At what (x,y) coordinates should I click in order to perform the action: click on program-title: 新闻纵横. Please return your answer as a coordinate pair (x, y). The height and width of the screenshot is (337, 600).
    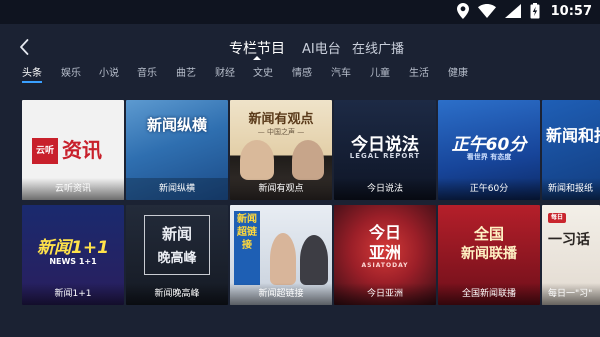
    Looking at the image, I should click on (177, 189).